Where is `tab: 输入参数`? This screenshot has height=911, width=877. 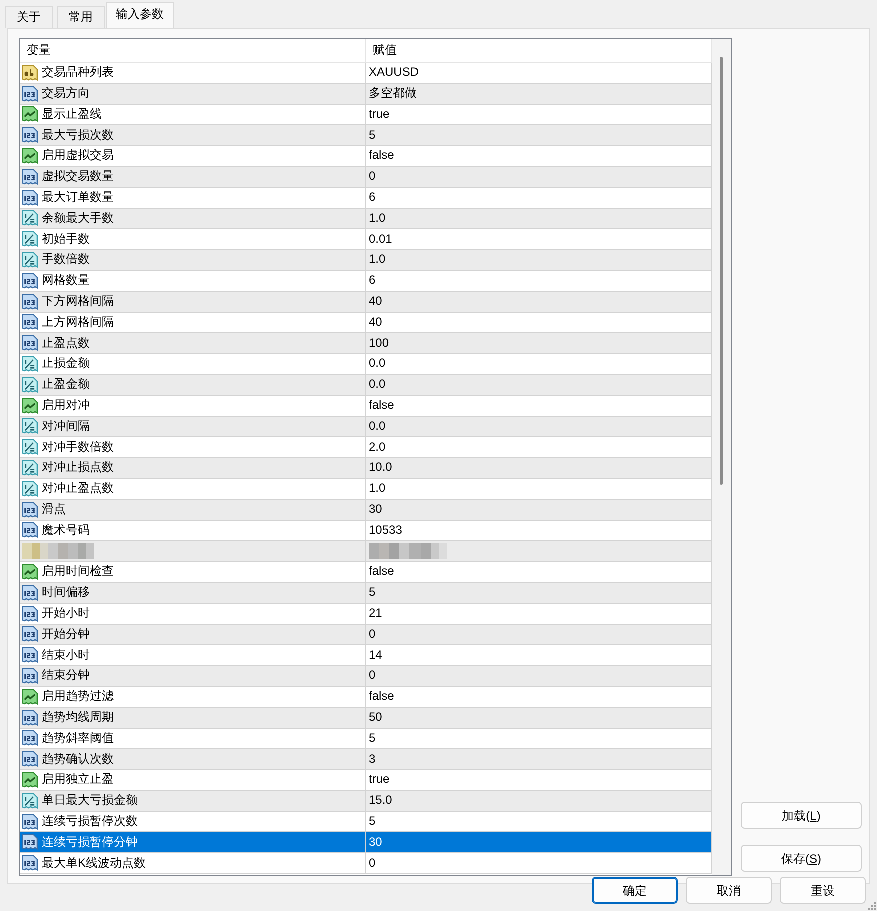
tab: 输入参数 is located at coordinates (140, 15).